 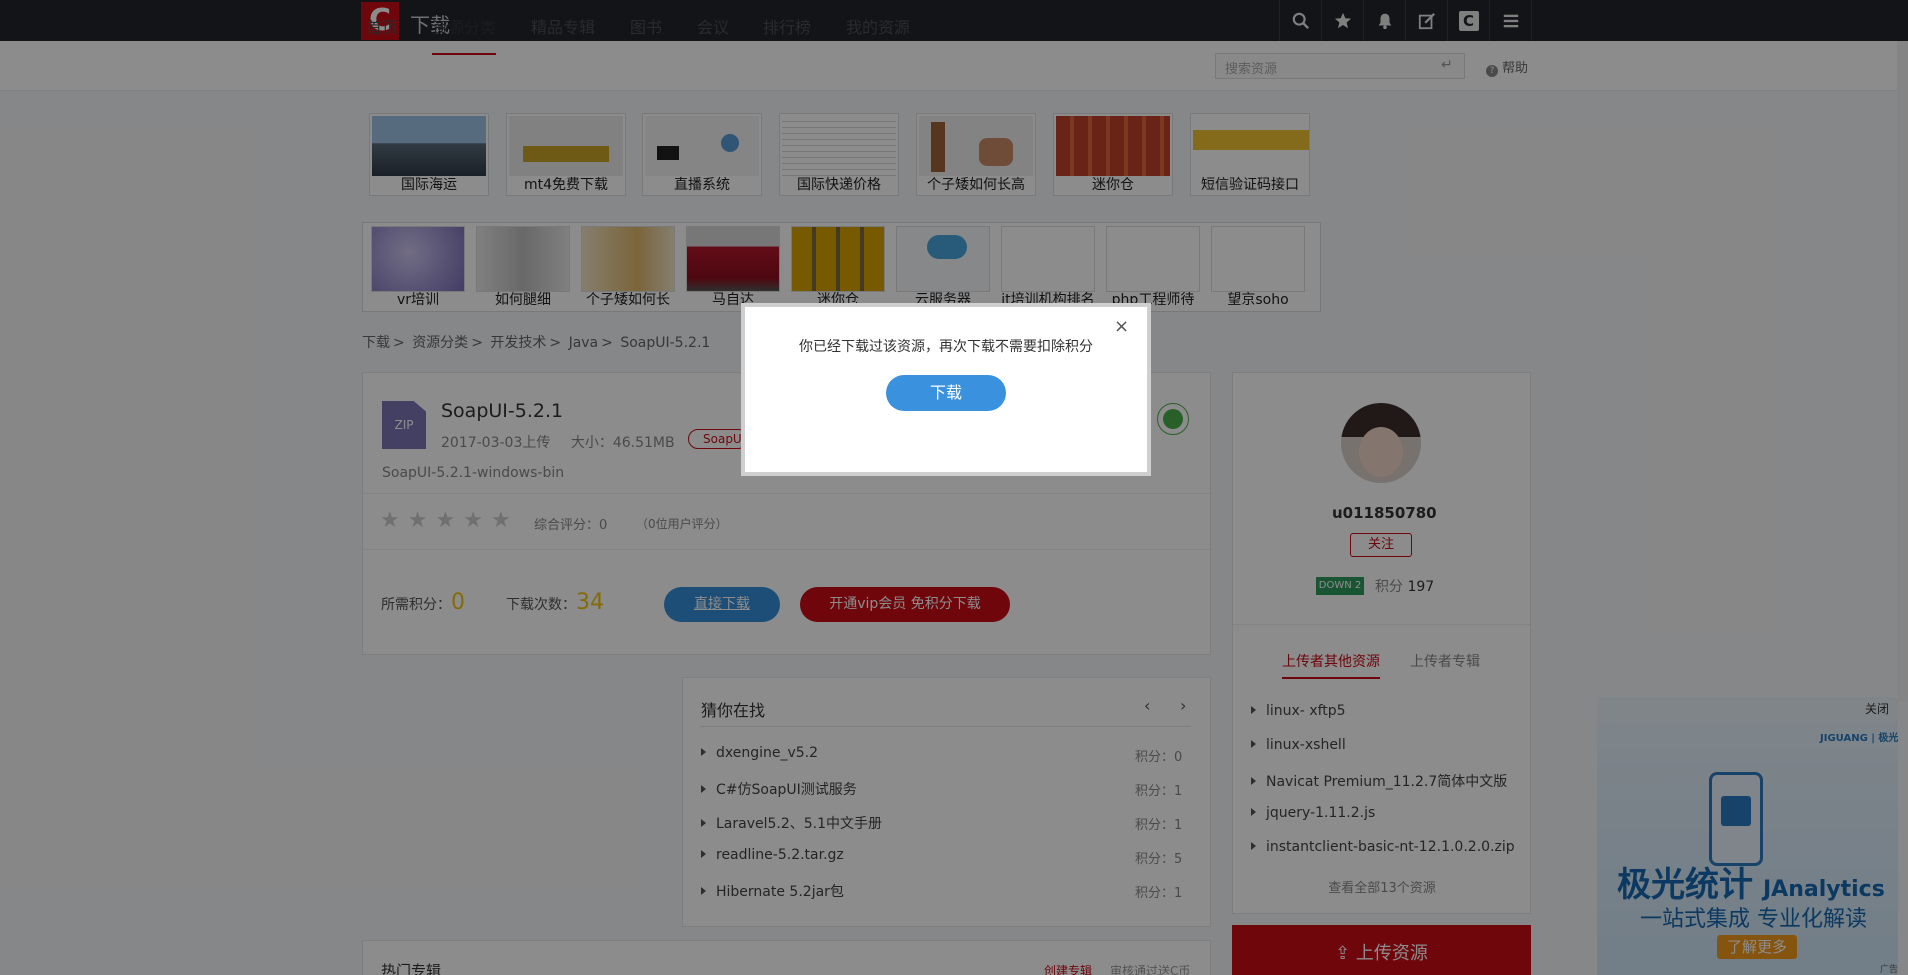 What do you see at coordinates (1121, 326) in the screenshot?
I see `close-icon: ×` at bounding box center [1121, 326].